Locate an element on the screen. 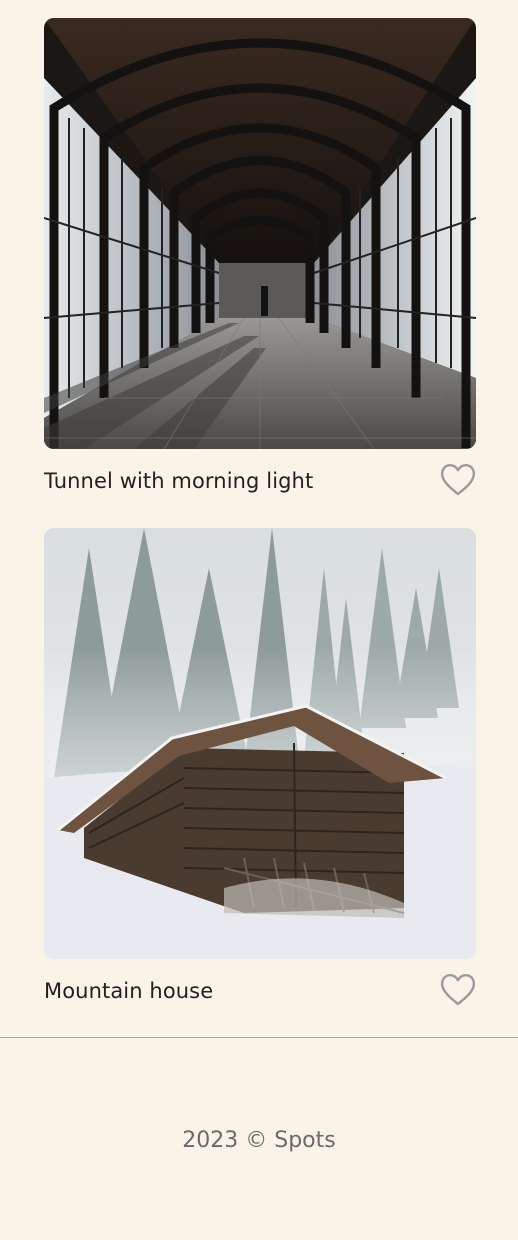 Image resolution: width=518 pixels, height=1240 pixels. card-footer: Tunnel with morning light is located at coordinates (260, 488).